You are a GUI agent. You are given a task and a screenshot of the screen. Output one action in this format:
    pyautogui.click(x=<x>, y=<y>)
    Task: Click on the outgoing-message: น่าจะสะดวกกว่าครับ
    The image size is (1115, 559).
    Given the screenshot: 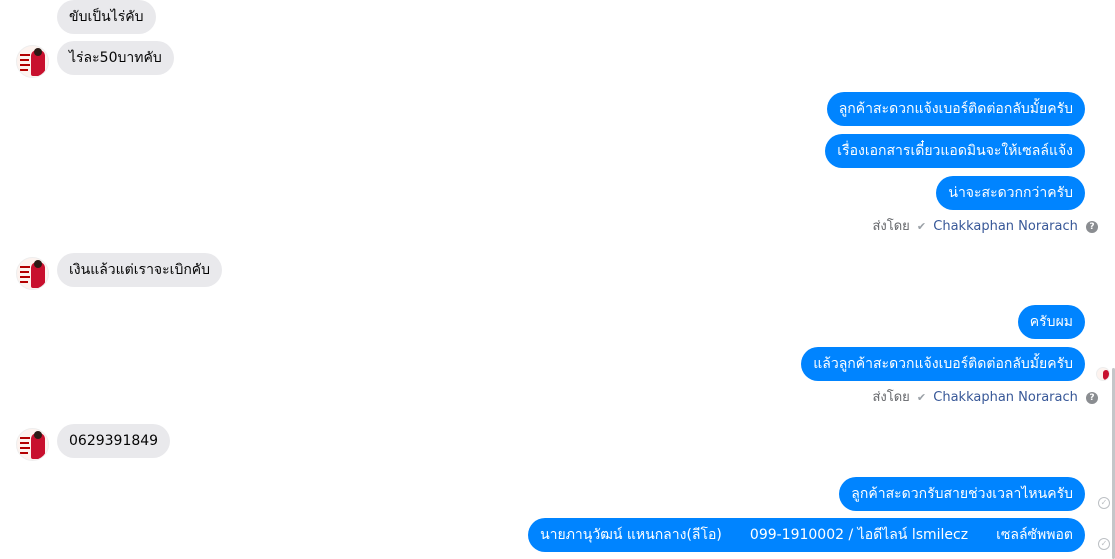 What is the action you would take?
    pyautogui.click(x=1010, y=193)
    